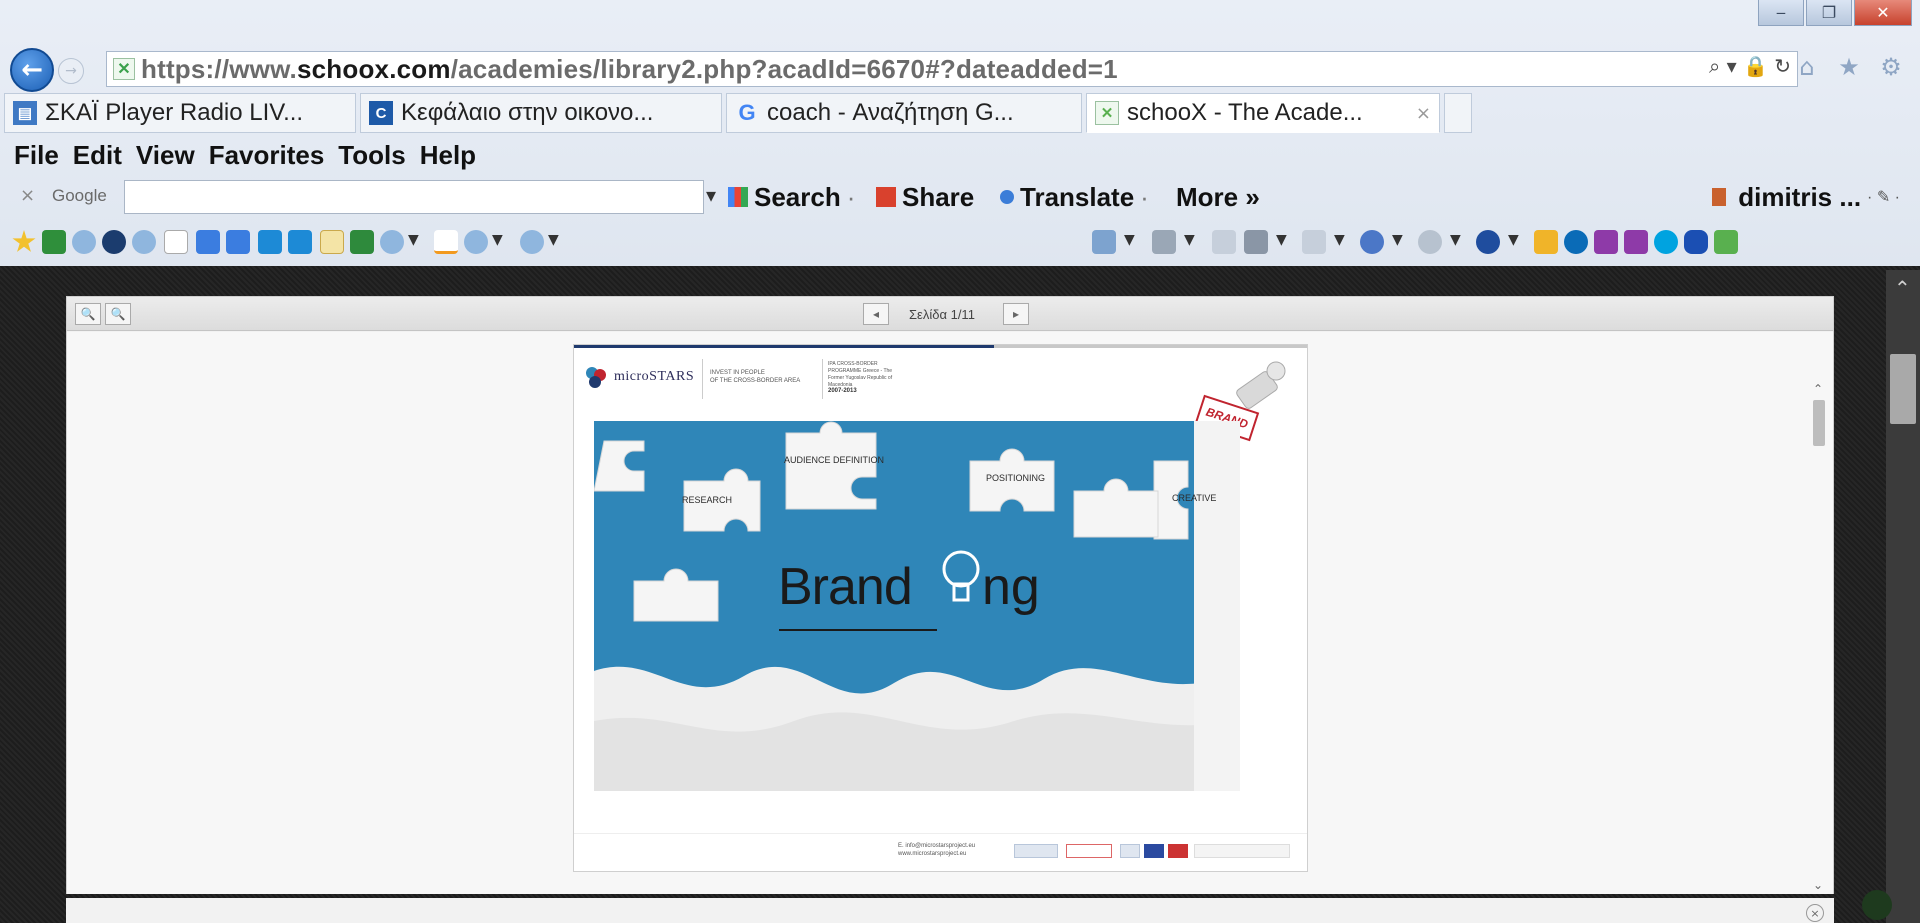  Describe the element at coordinates (1883, 13) in the screenshot. I see `close-window-button: ✕` at that location.